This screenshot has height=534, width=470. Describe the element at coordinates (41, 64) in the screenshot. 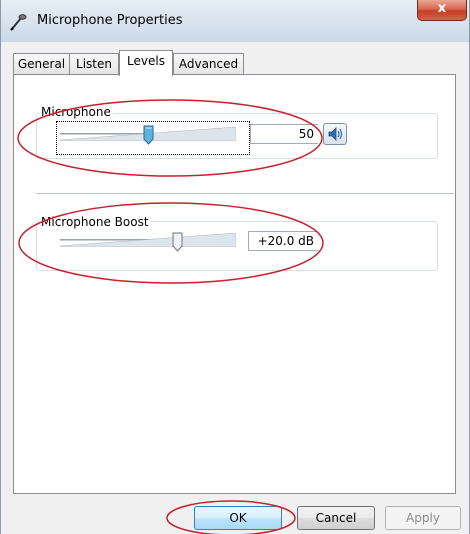

I see `tab-general: General` at that location.